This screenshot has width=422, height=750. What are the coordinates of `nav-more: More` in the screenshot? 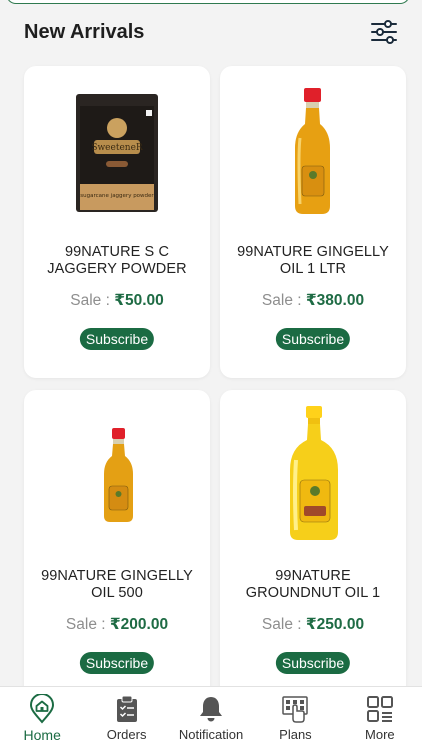 It's located at (380, 718).